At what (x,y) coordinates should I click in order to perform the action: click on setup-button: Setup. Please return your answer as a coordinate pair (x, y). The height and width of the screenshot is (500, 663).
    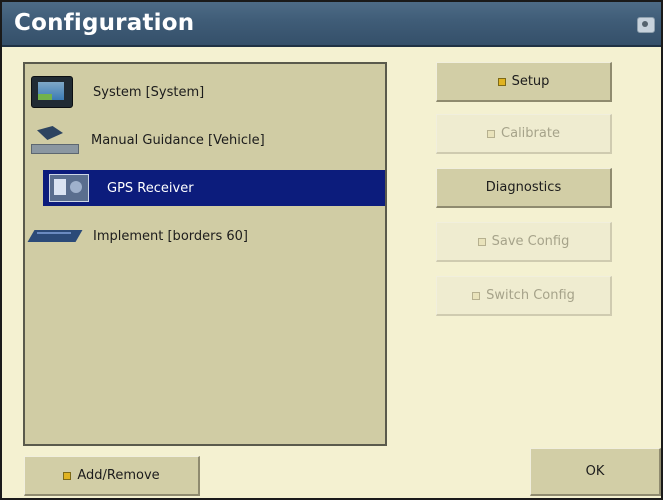
    Looking at the image, I should click on (524, 82).